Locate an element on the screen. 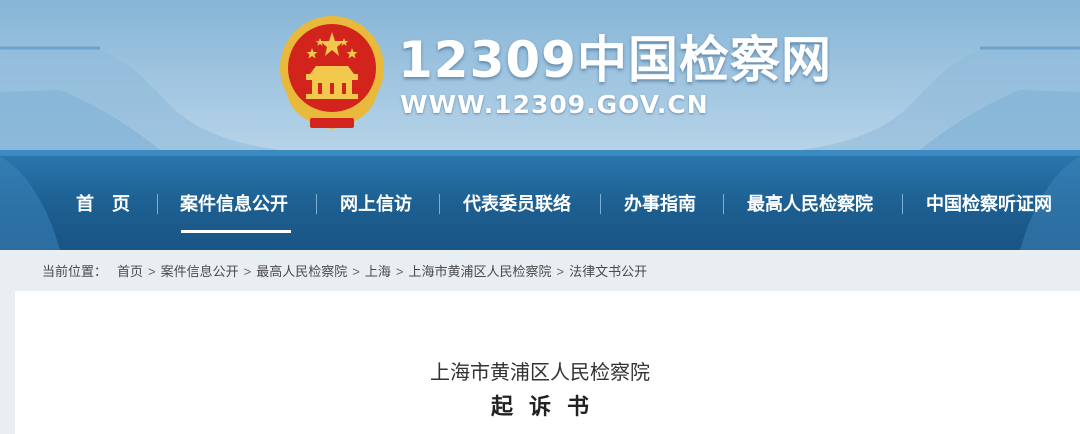 The image size is (1080, 434). nav-item-supreme-procuratorate: 最高人民检察院 is located at coordinates (810, 205).